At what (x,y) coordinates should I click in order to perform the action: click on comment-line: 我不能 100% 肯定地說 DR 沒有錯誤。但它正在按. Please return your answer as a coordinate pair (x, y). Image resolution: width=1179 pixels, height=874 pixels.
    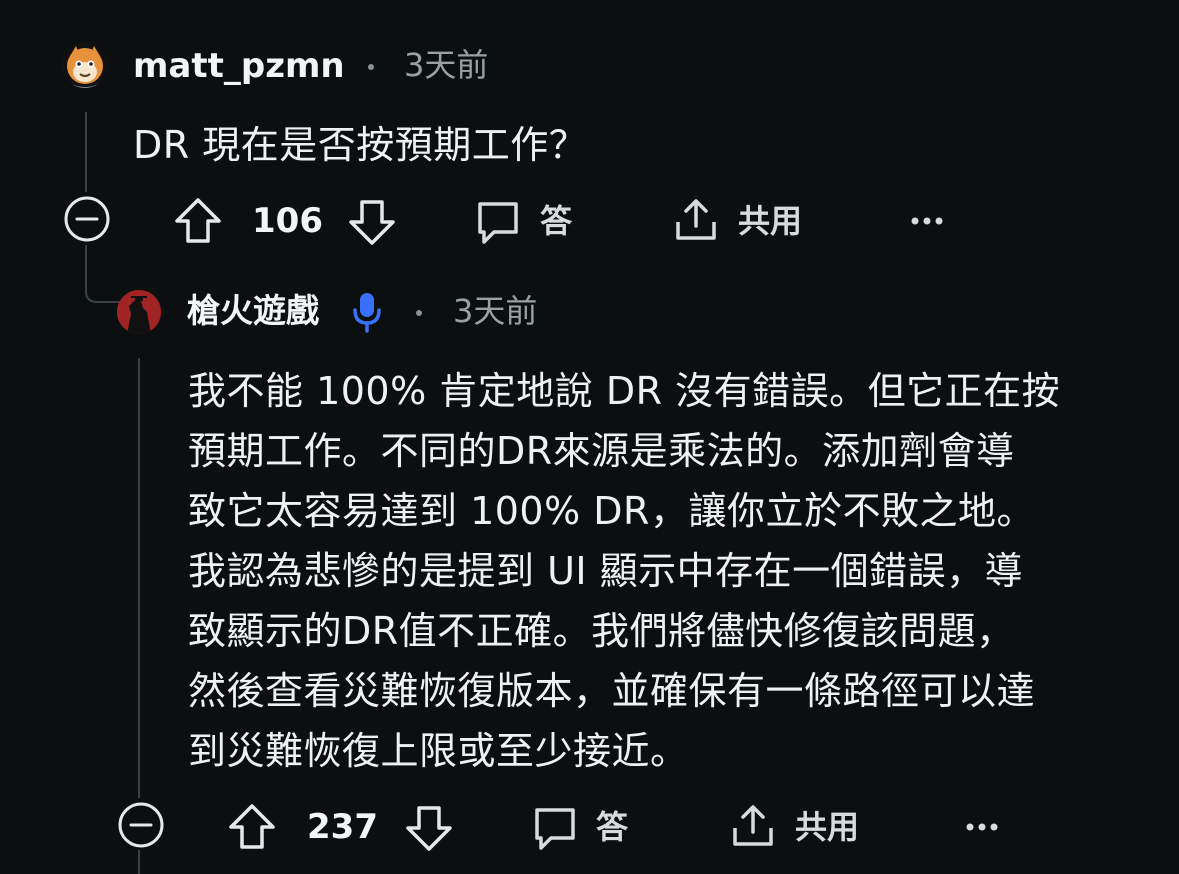
    Looking at the image, I should click on (624, 391).